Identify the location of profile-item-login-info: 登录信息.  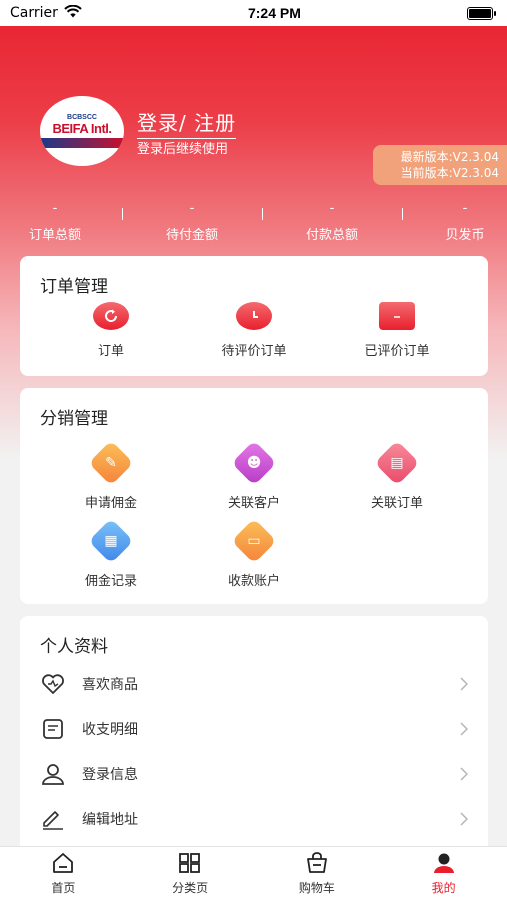
(254, 773).